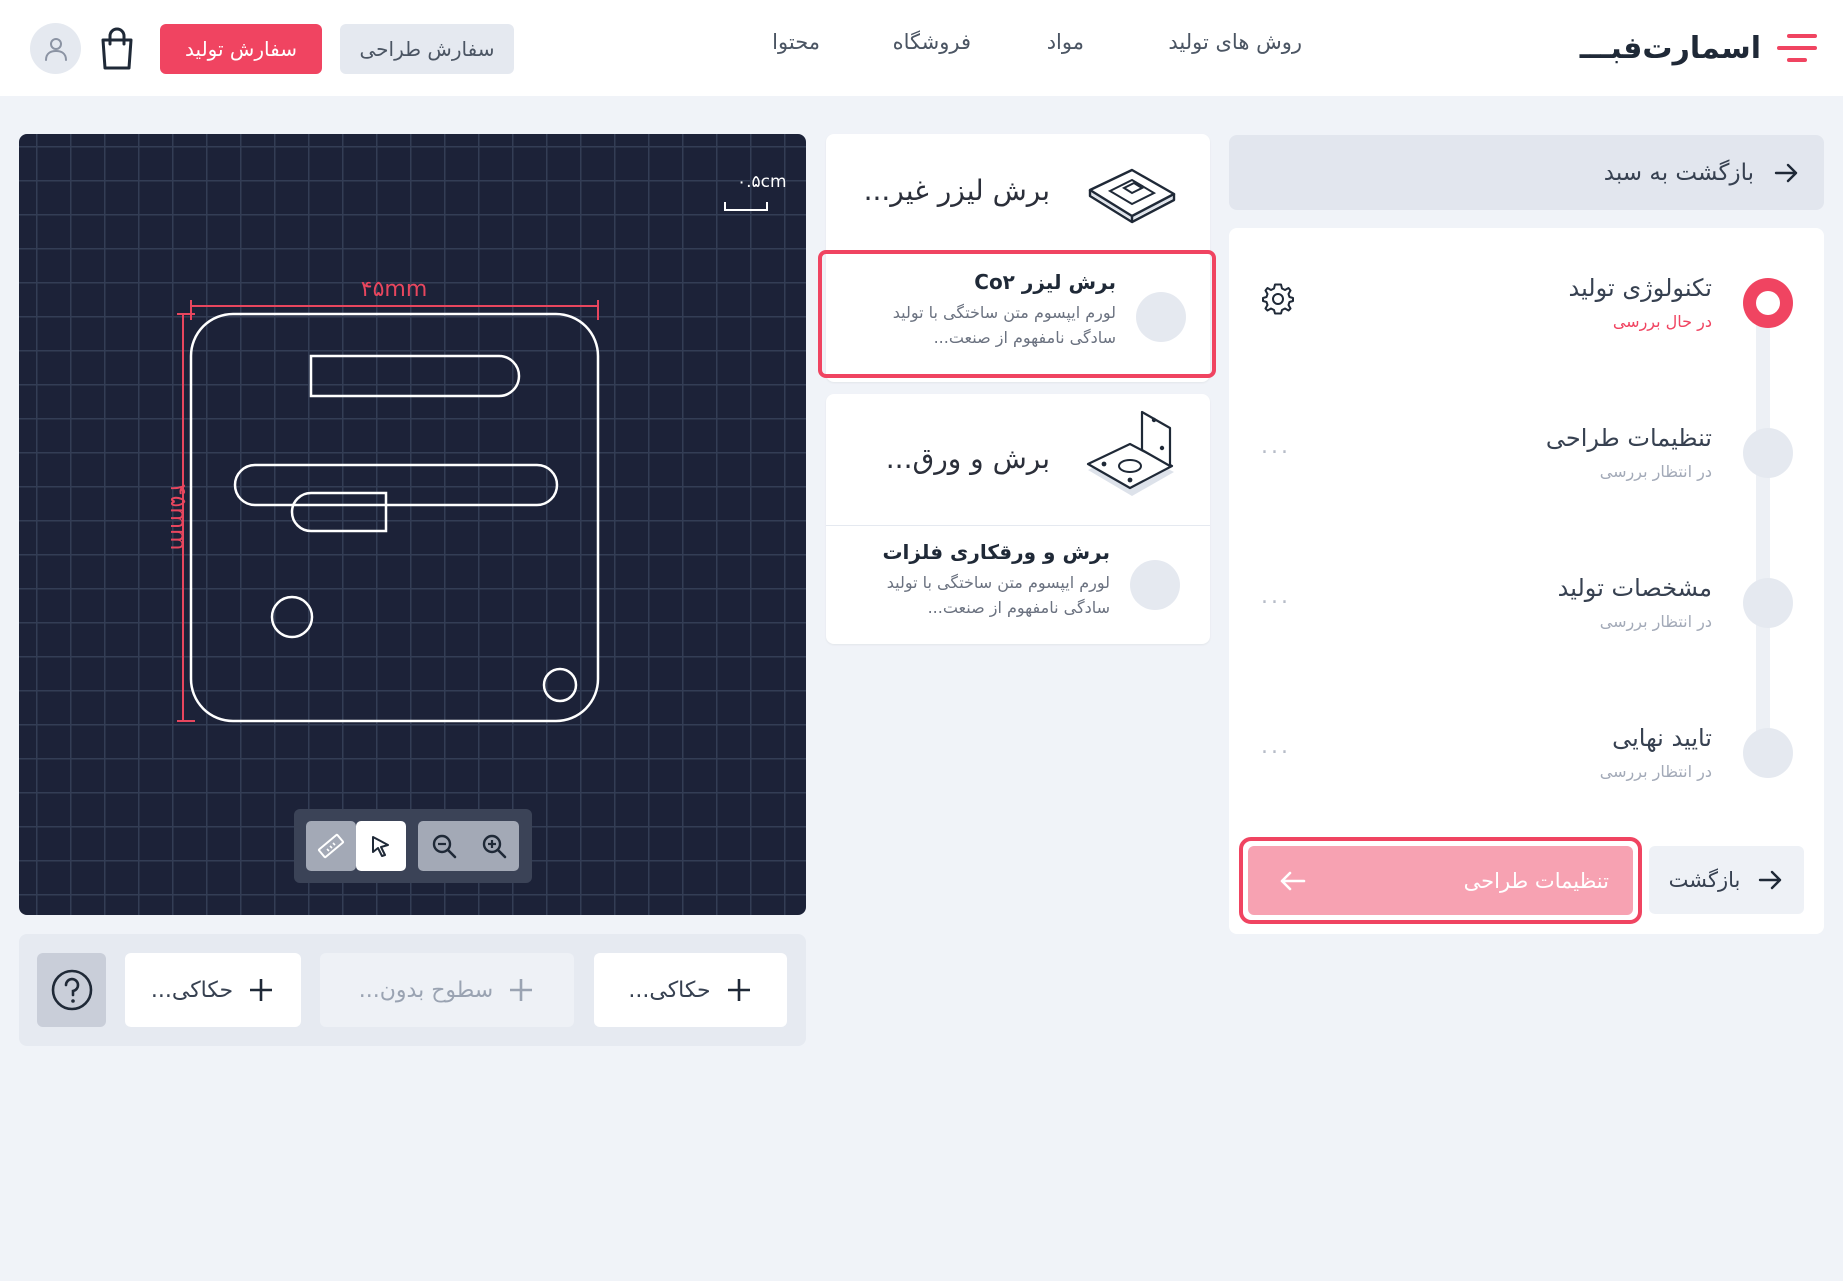  I want to click on step-status: در حال بررسی, so click(1662, 321).